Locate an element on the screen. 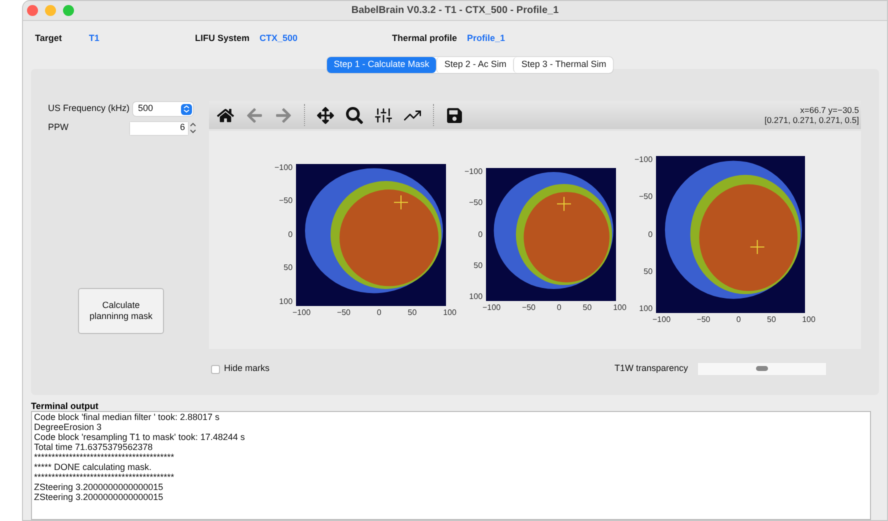  terminal-line: Code block 'resampling T1 to mask' took: 17.48244 s is located at coordinates (140, 437).